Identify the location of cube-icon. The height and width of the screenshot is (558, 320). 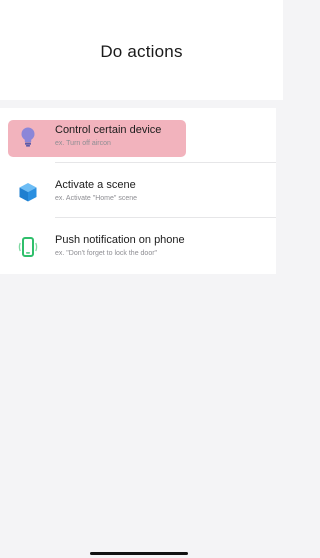
(28, 192).